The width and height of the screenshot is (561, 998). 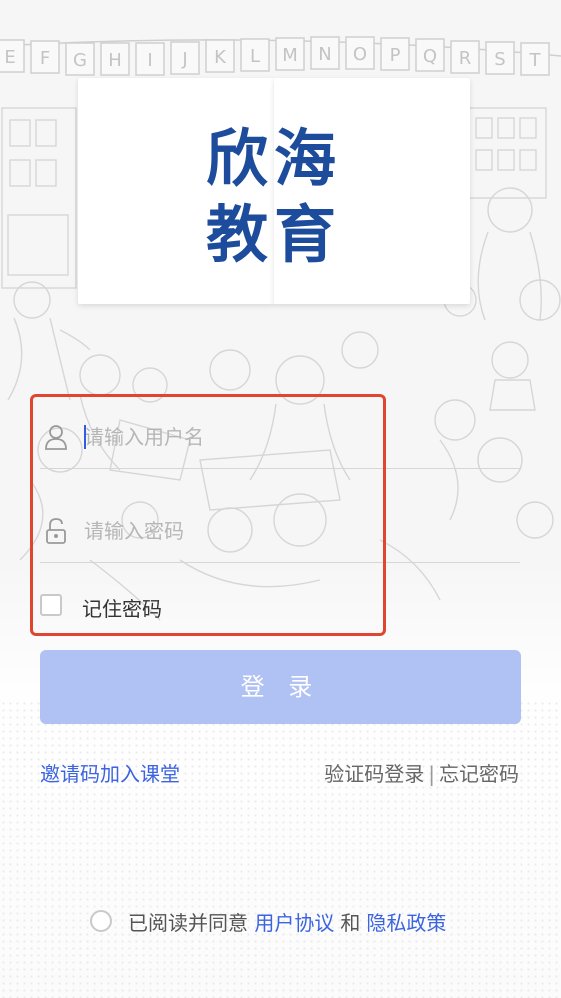 What do you see at coordinates (9, 57) in the screenshot?
I see `banner-letter: E` at bounding box center [9, 57].